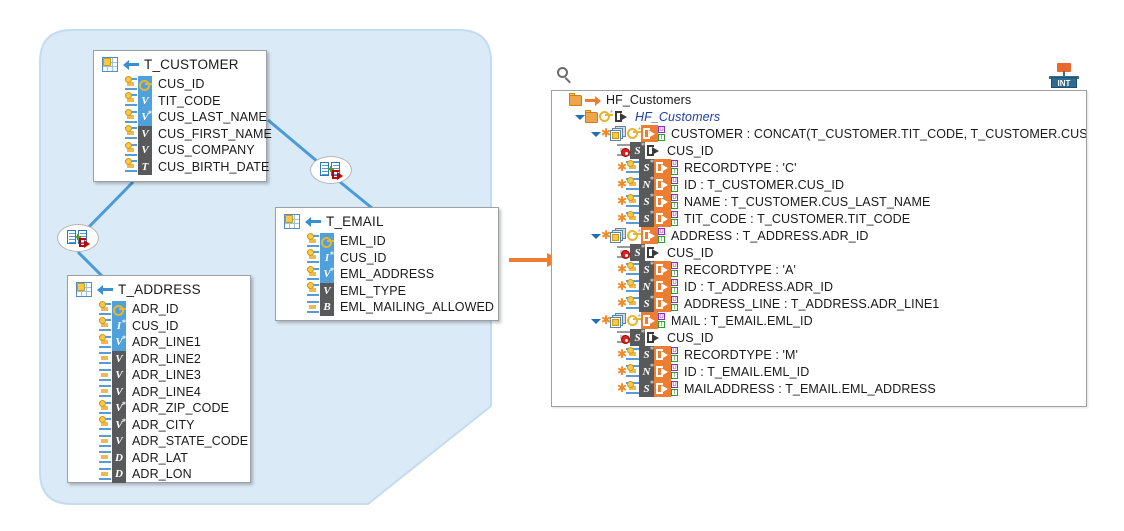  Describe the element at coordinates (1064, 76) in the screenshot. I see `integration-icon: INT` at that location.